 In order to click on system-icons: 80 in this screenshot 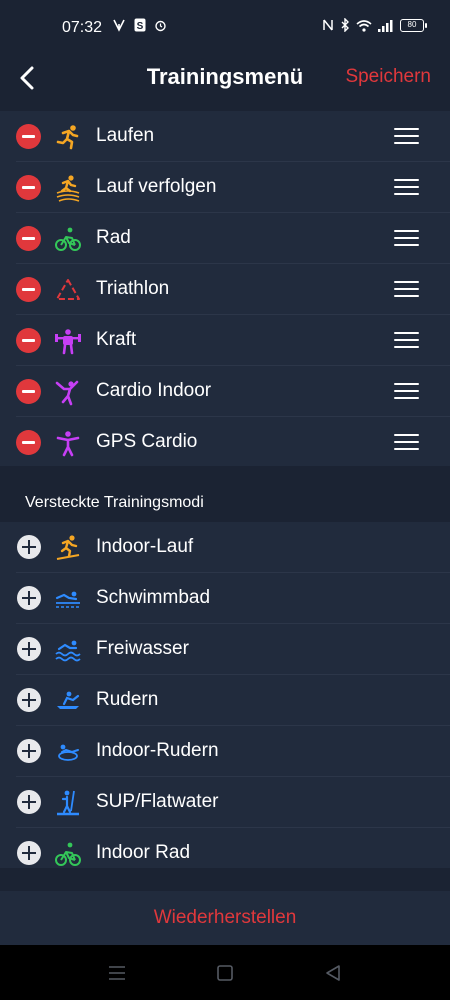, I will do `click(374, 25)`.